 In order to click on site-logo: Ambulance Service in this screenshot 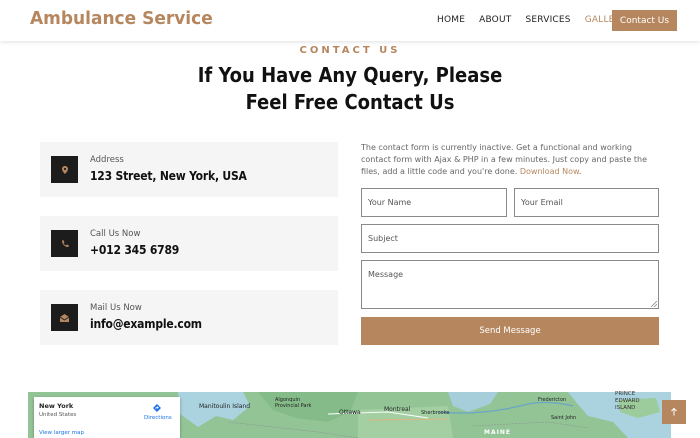, I will do `click(121, 19)`.